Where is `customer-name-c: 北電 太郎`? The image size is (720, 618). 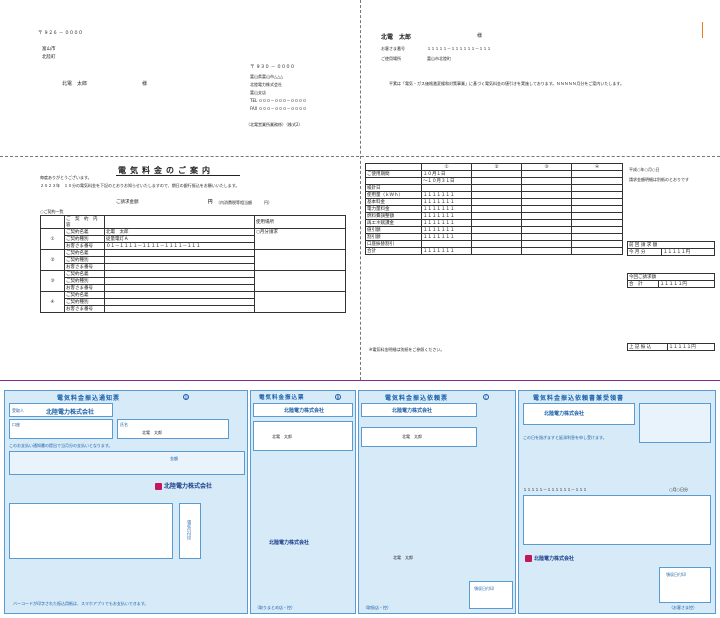
customer-name-c: 北電 太郎 is located at coordinates (412, 436).